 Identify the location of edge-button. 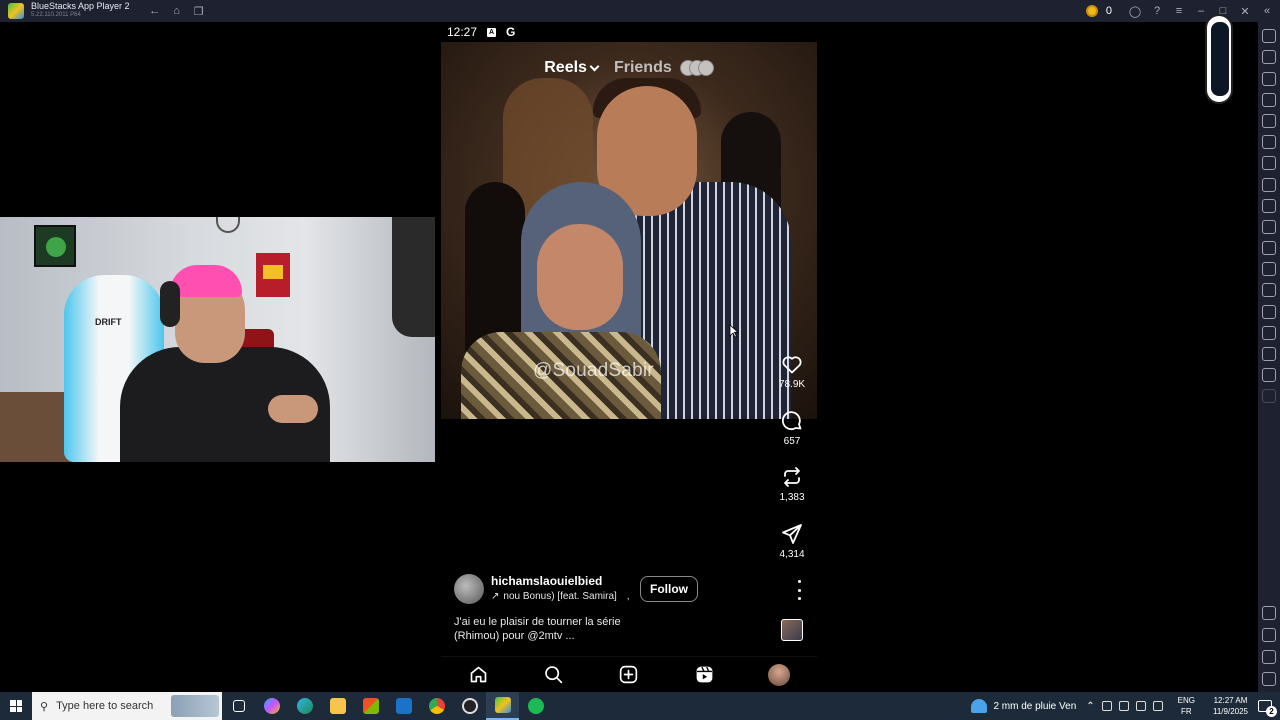
(304, 706).